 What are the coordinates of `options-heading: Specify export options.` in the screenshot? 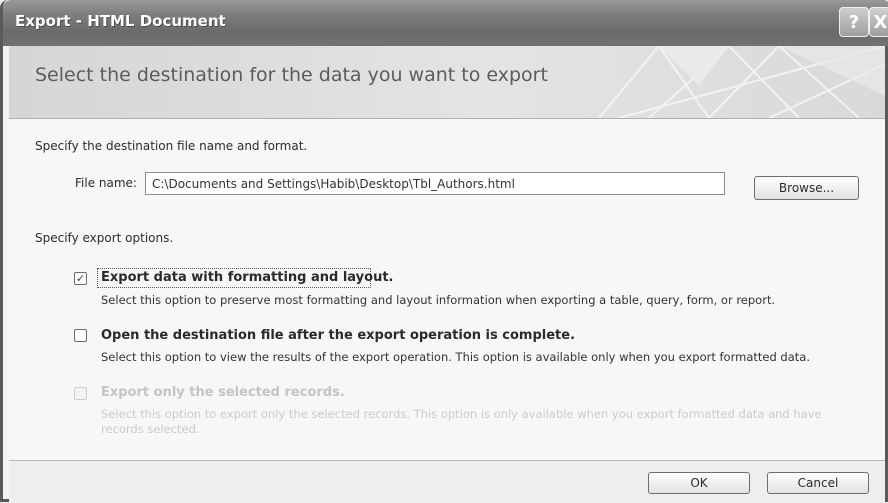 It's located at (104, 238).